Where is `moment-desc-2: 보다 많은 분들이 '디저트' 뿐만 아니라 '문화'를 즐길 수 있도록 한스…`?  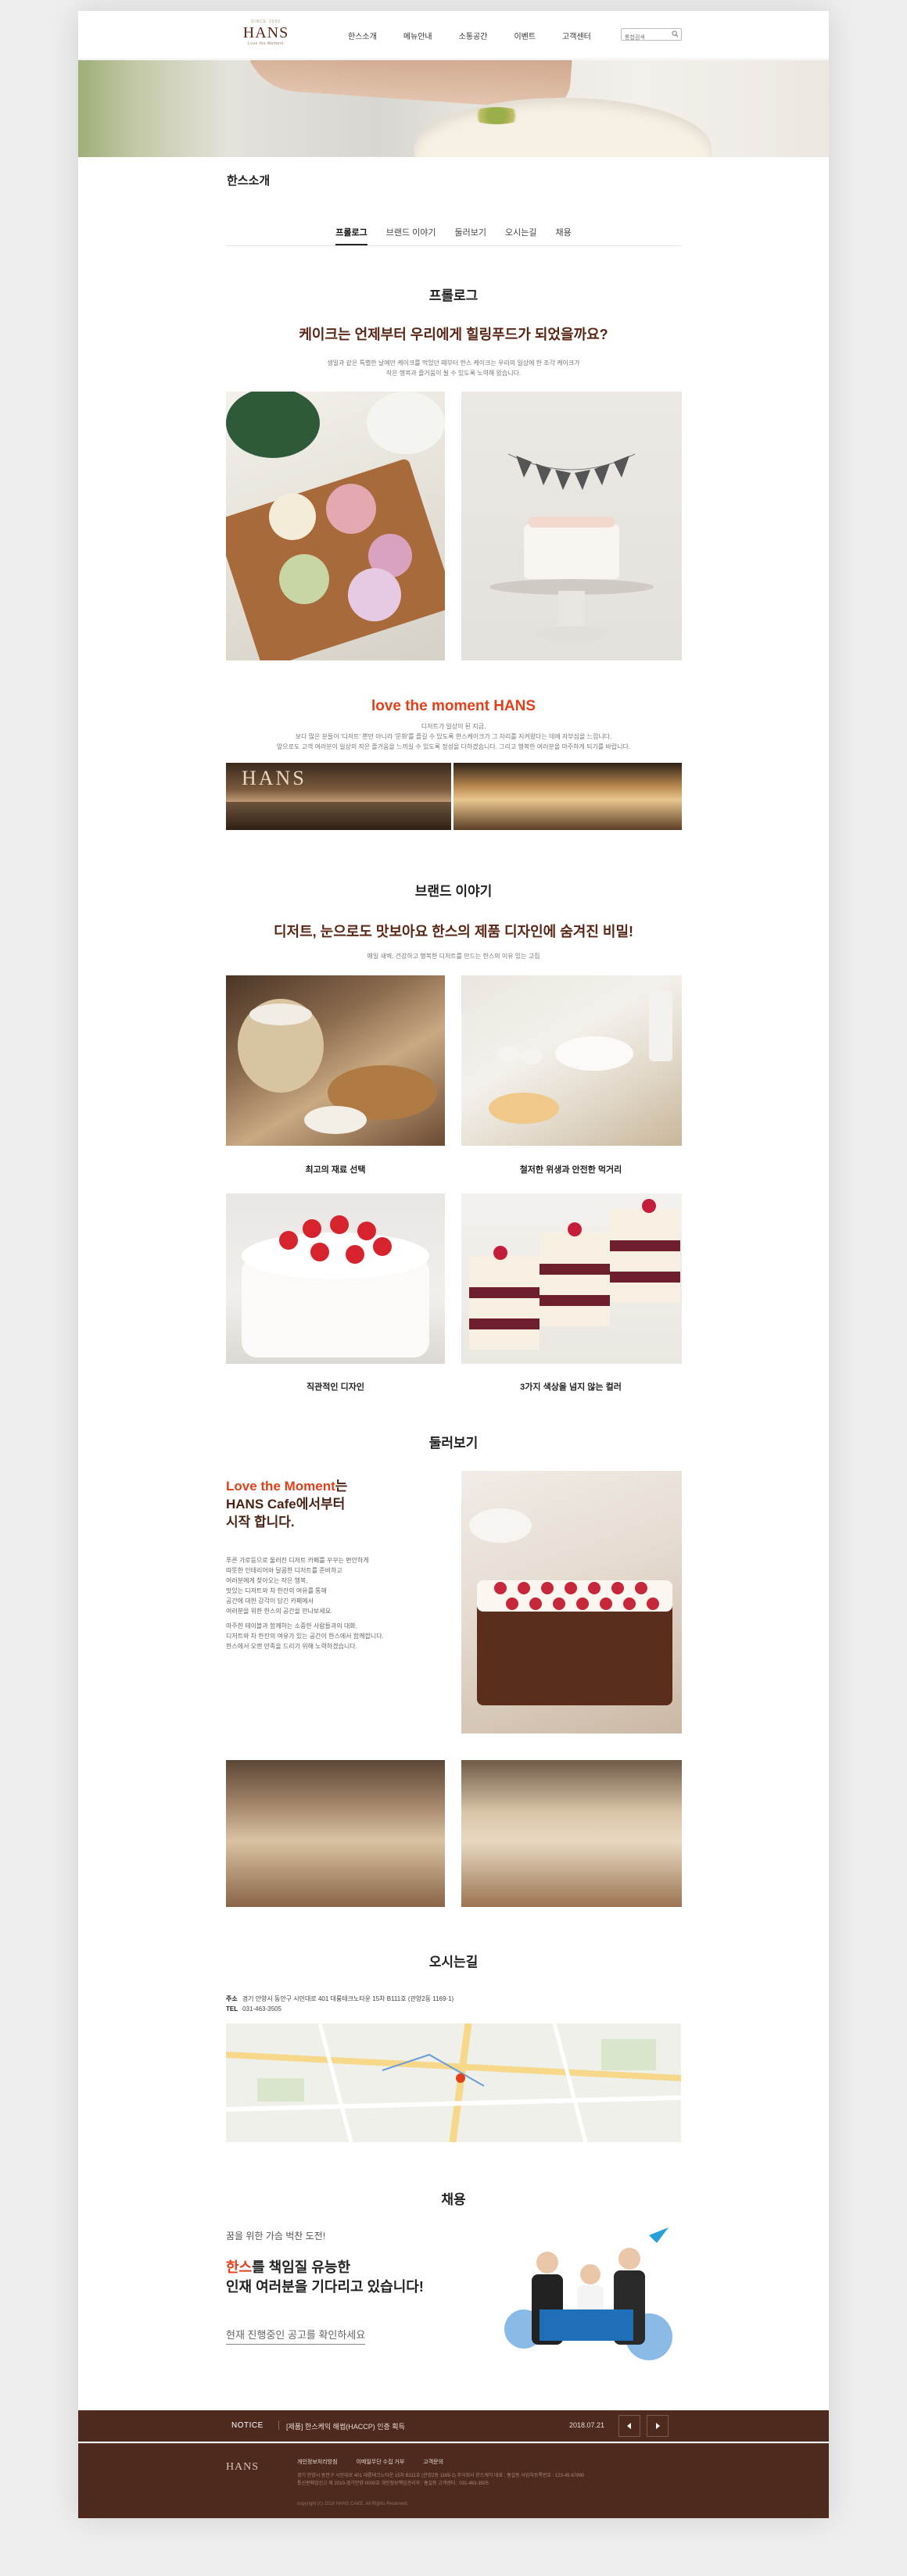 moment-desc-2: 보다 많은 분들이 '디저트' 뿐만 아니라 '문화'를 즐길 수 있도록 한스… is located at coordinates (453, 736).